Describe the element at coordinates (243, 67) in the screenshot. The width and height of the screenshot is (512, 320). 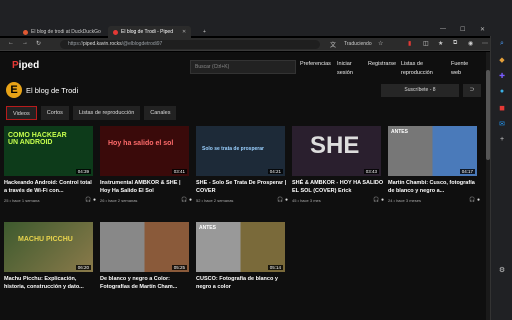
I see `search-input: Buscar (Ctrl+K)` at that location.